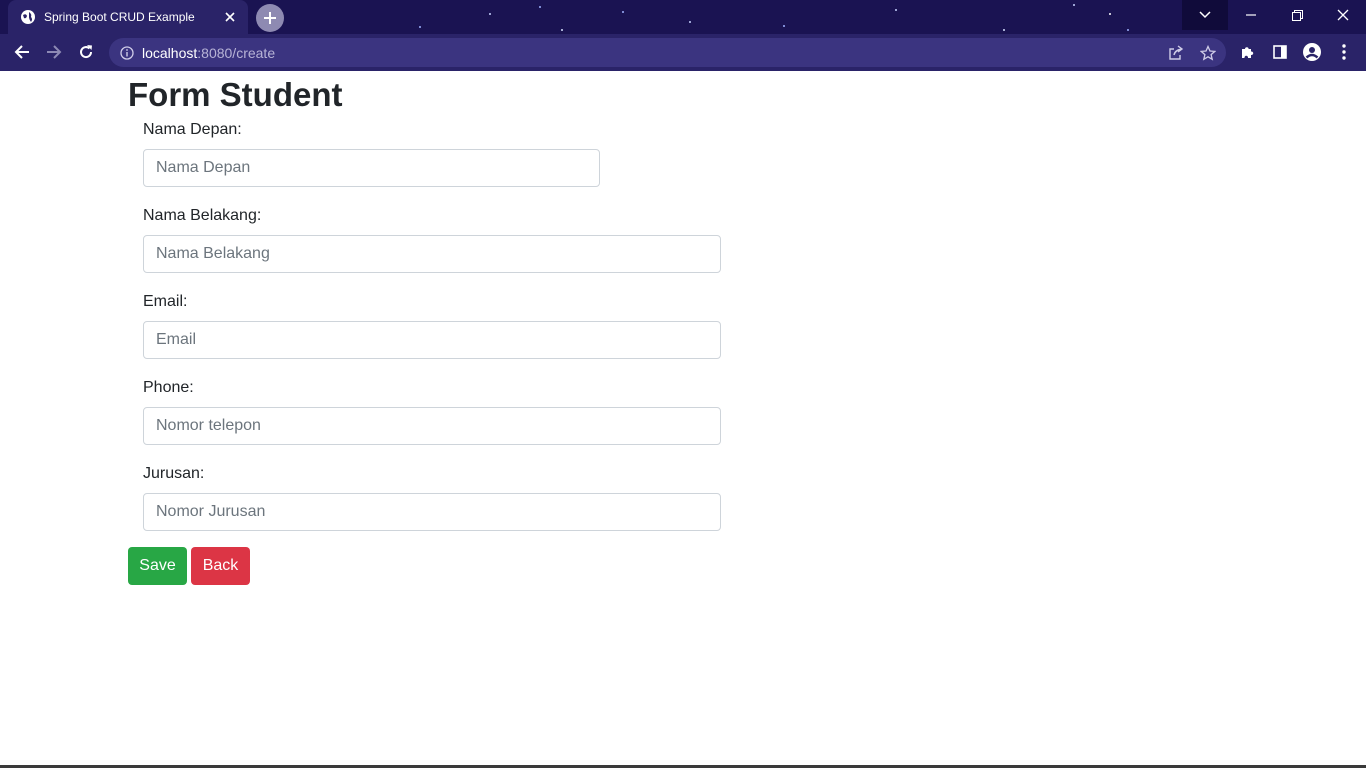 This screenshot has width=1366, height=768. Describe the element at coordinates (1344, 52) in the screenshot. I see `kebab-menu-icon` at that location.